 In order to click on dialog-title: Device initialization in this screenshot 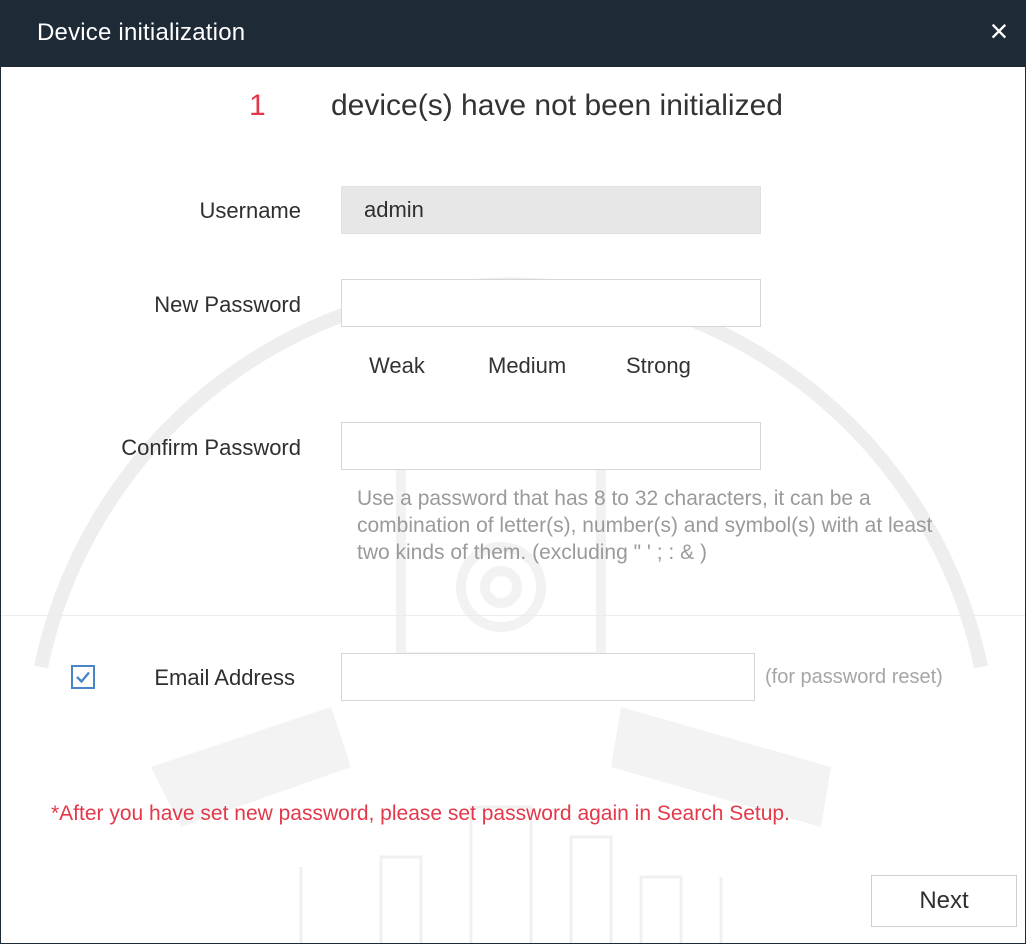, I will do `click(141, 32)`.